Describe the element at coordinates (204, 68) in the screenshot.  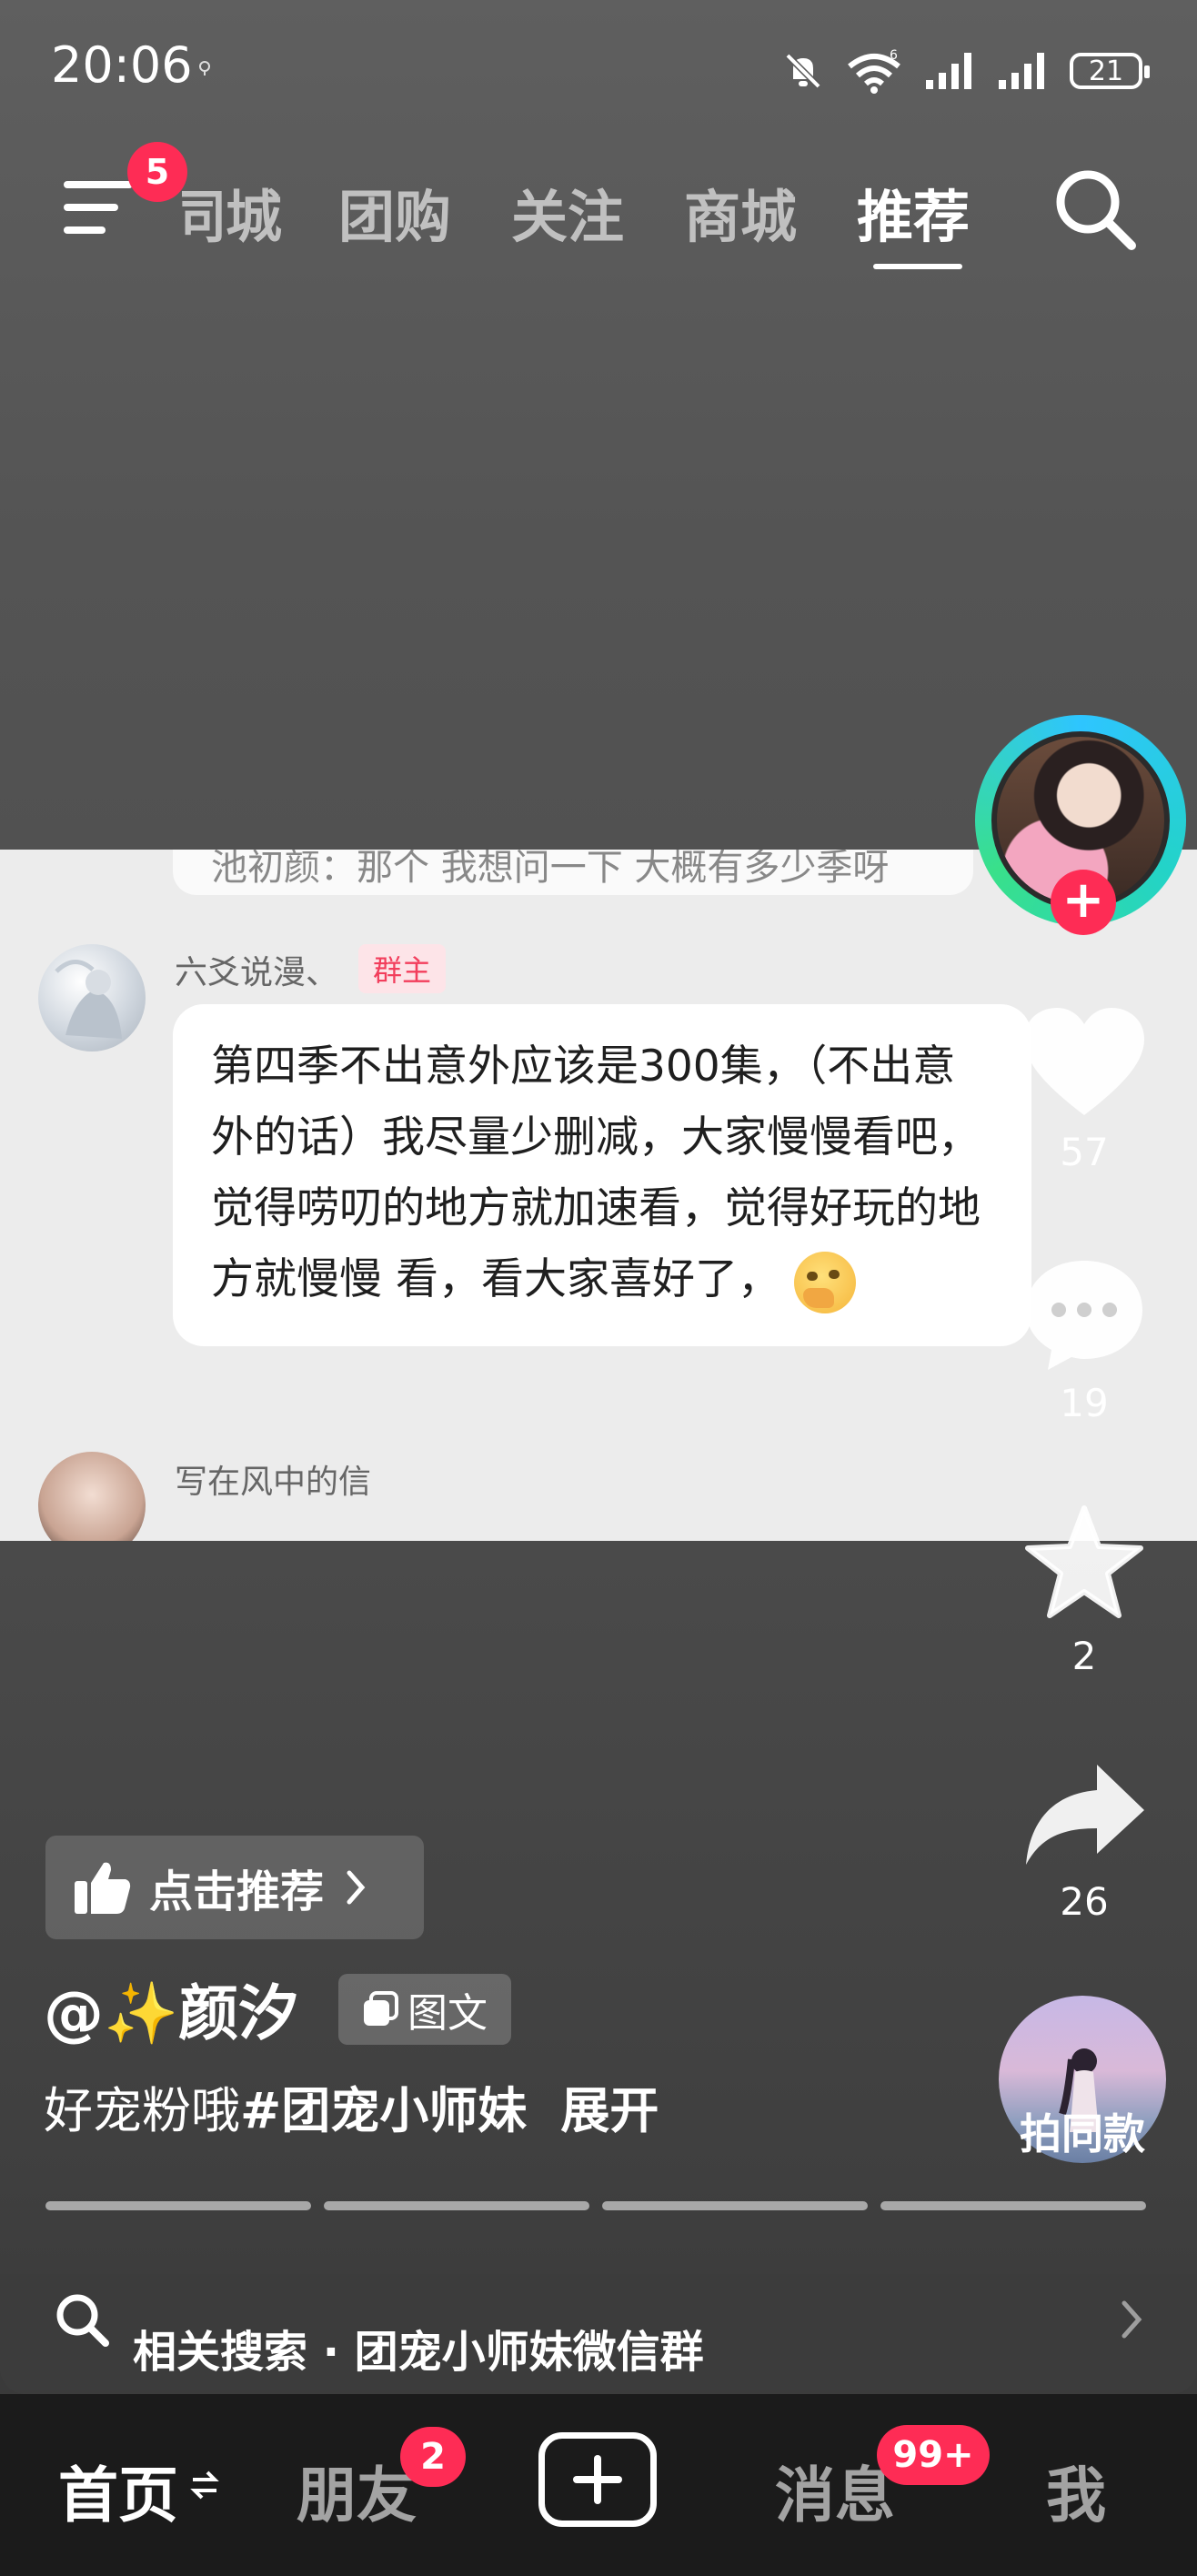
I see `notification-dot-icon` at that location.